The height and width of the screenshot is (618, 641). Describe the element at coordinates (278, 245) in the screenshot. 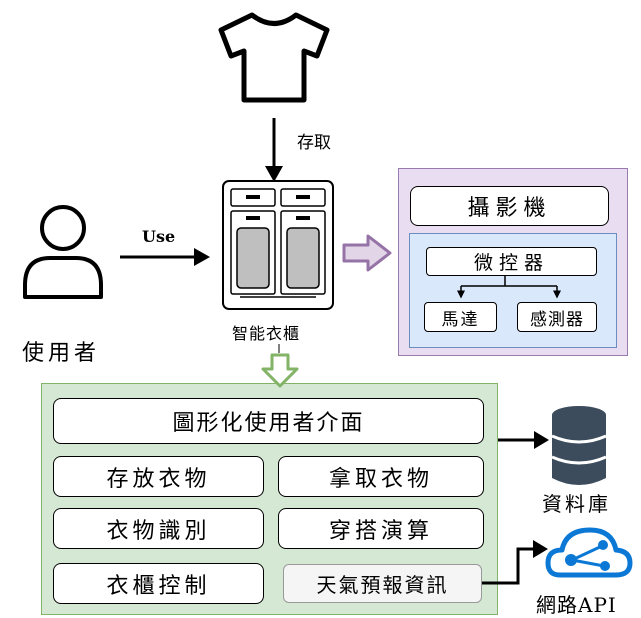

I see `wardrobe-icon` at that location.